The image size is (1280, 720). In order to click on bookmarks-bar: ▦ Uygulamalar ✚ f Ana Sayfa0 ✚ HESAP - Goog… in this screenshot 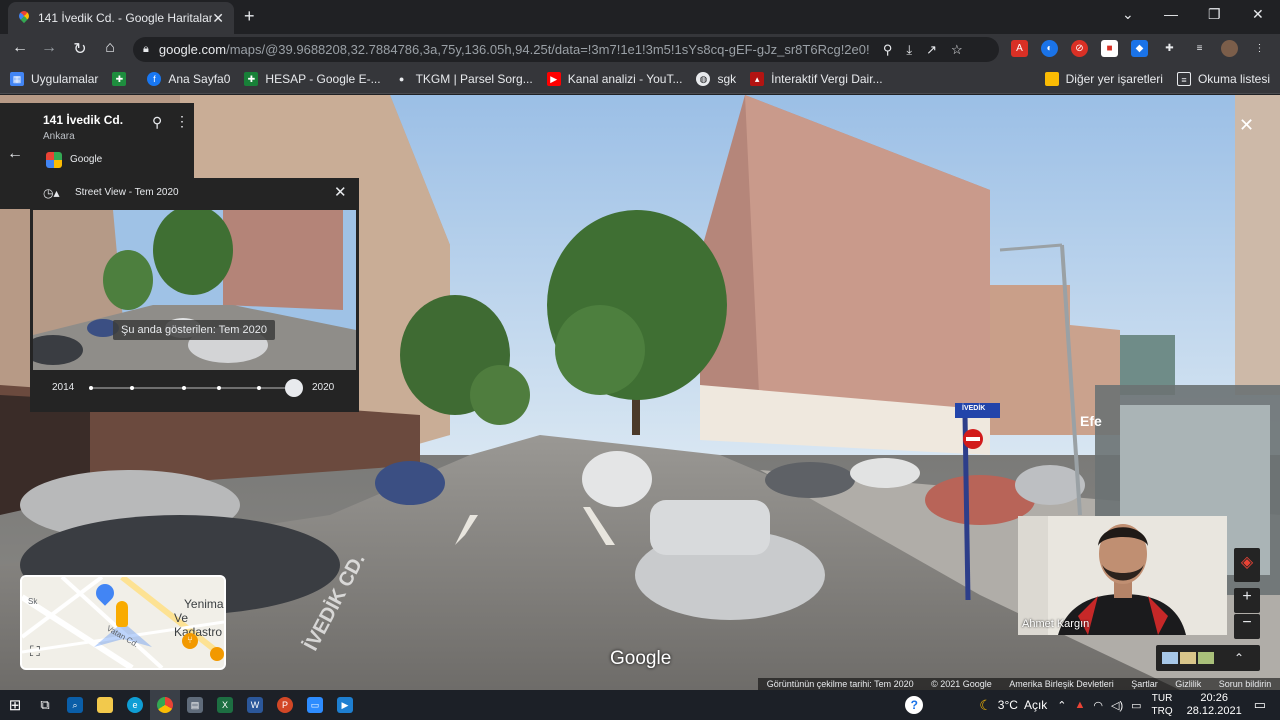, I will do `click(640, 79)`.